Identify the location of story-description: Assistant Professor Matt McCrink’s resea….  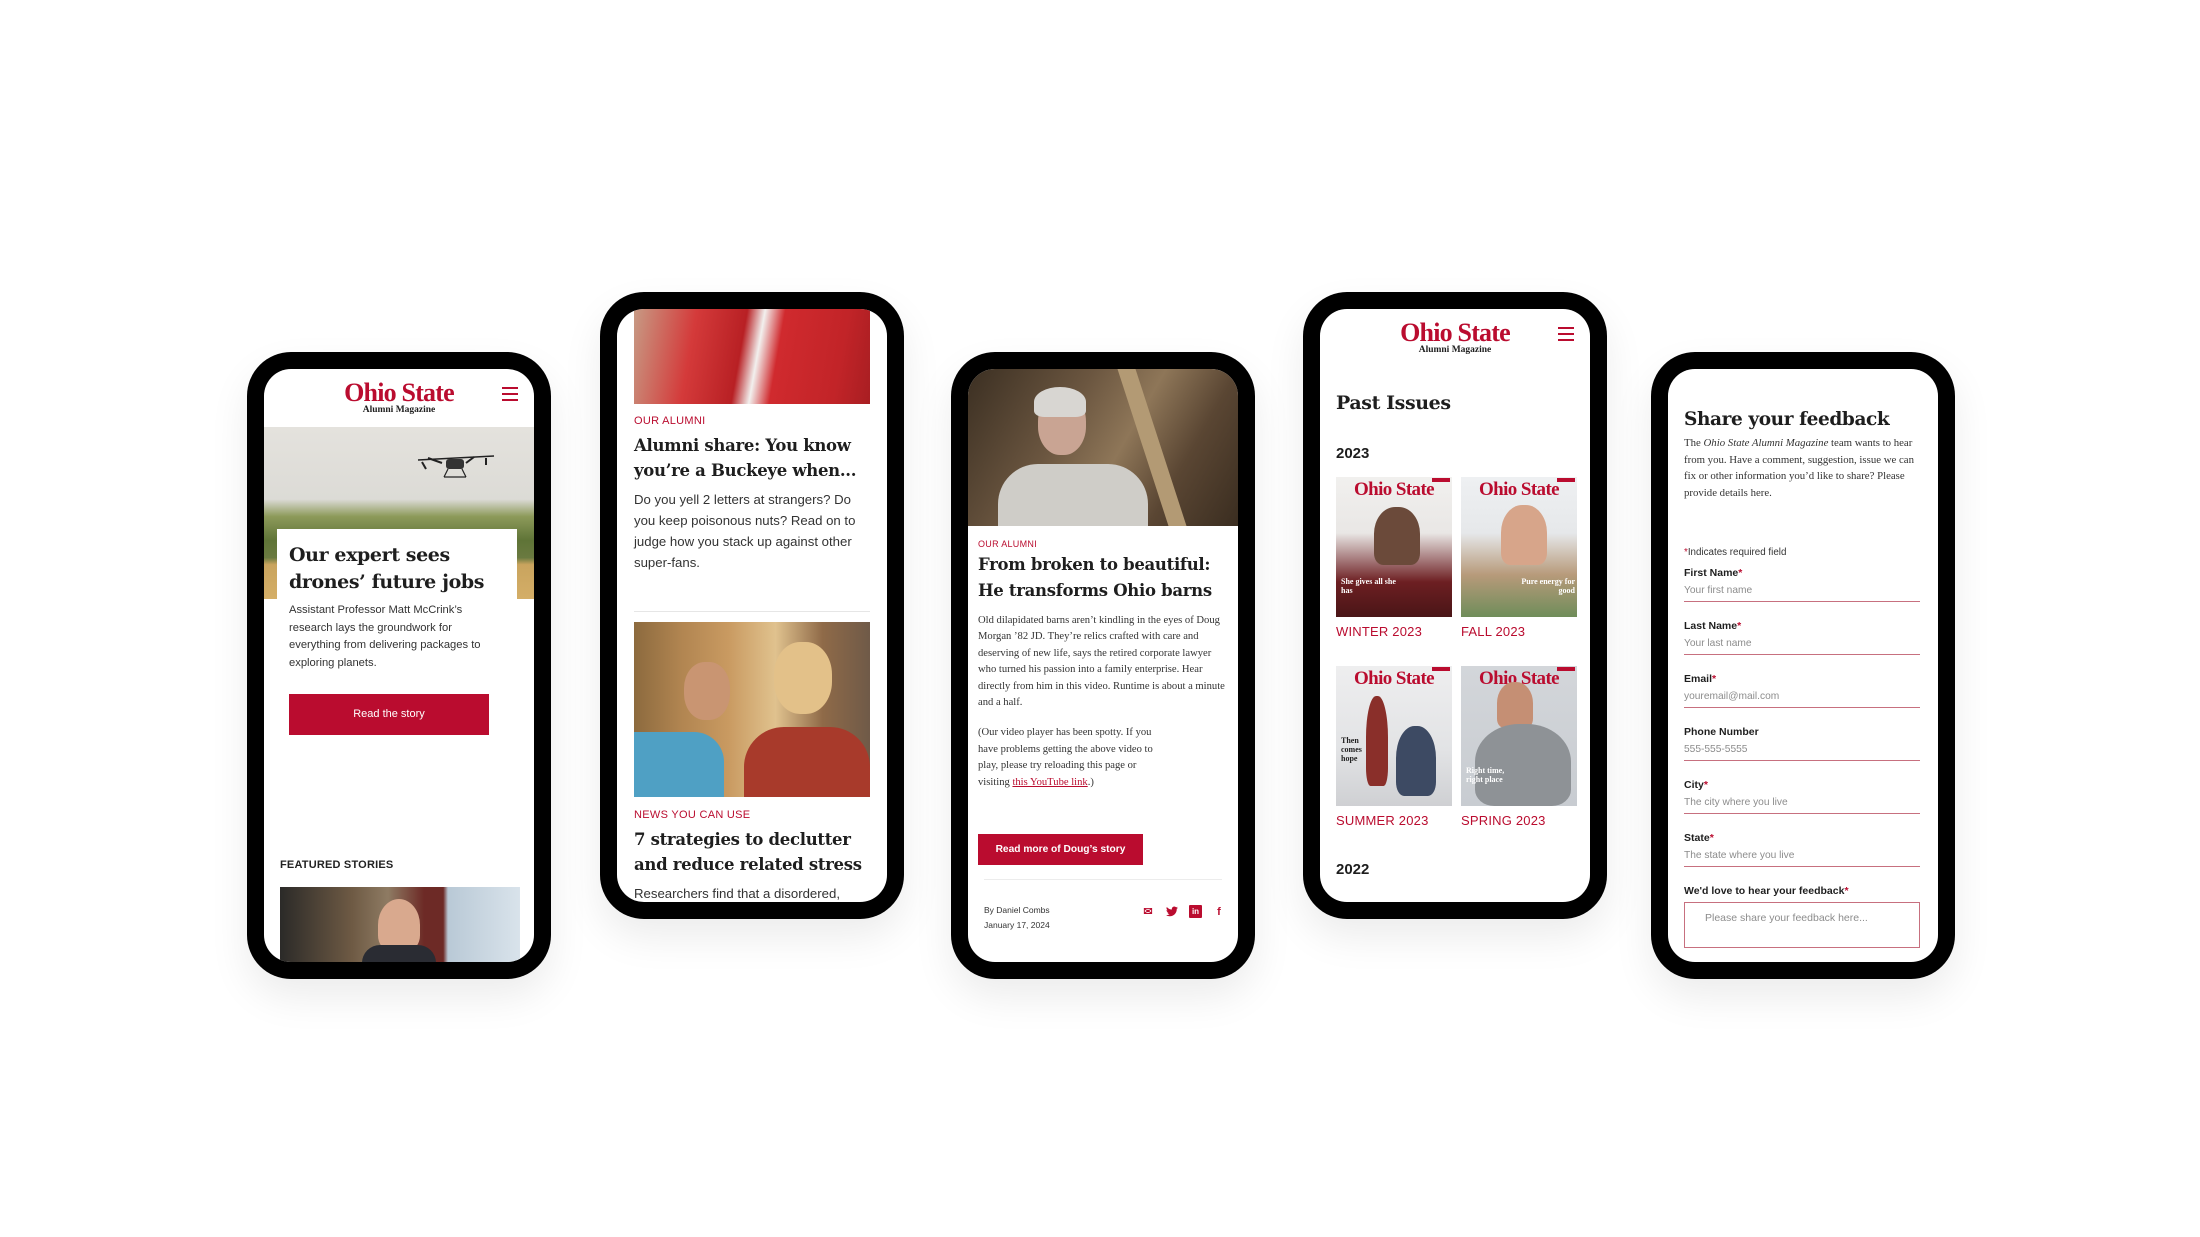
(385, 636).